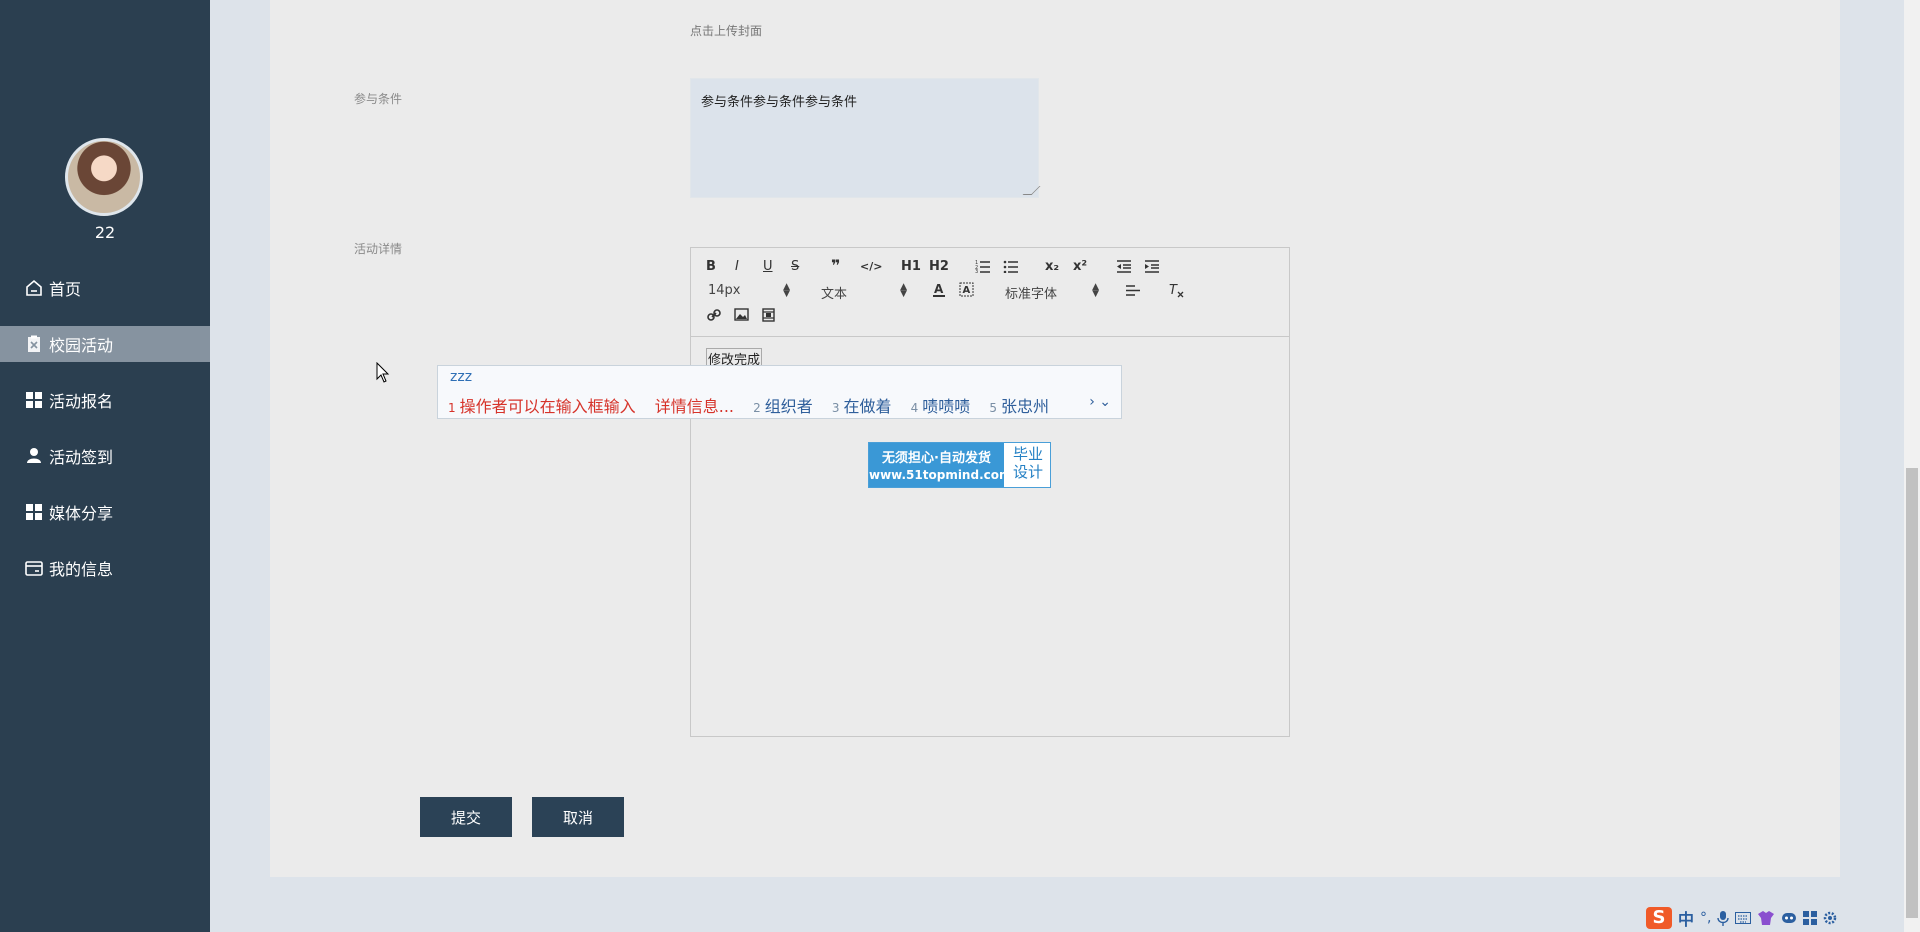  What do you see at coordinates (714, 315) in the screenshot?
I see `link-icon` at bounding box center [714, 315].